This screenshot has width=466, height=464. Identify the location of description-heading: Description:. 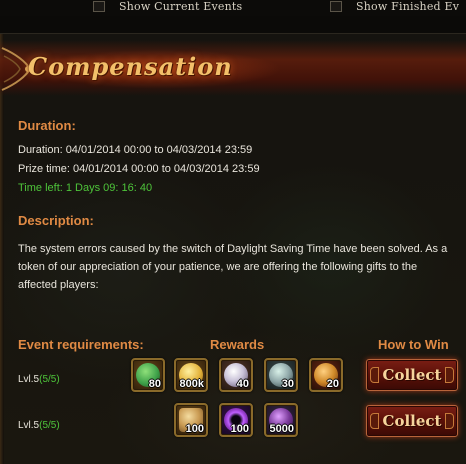
(56, 220).